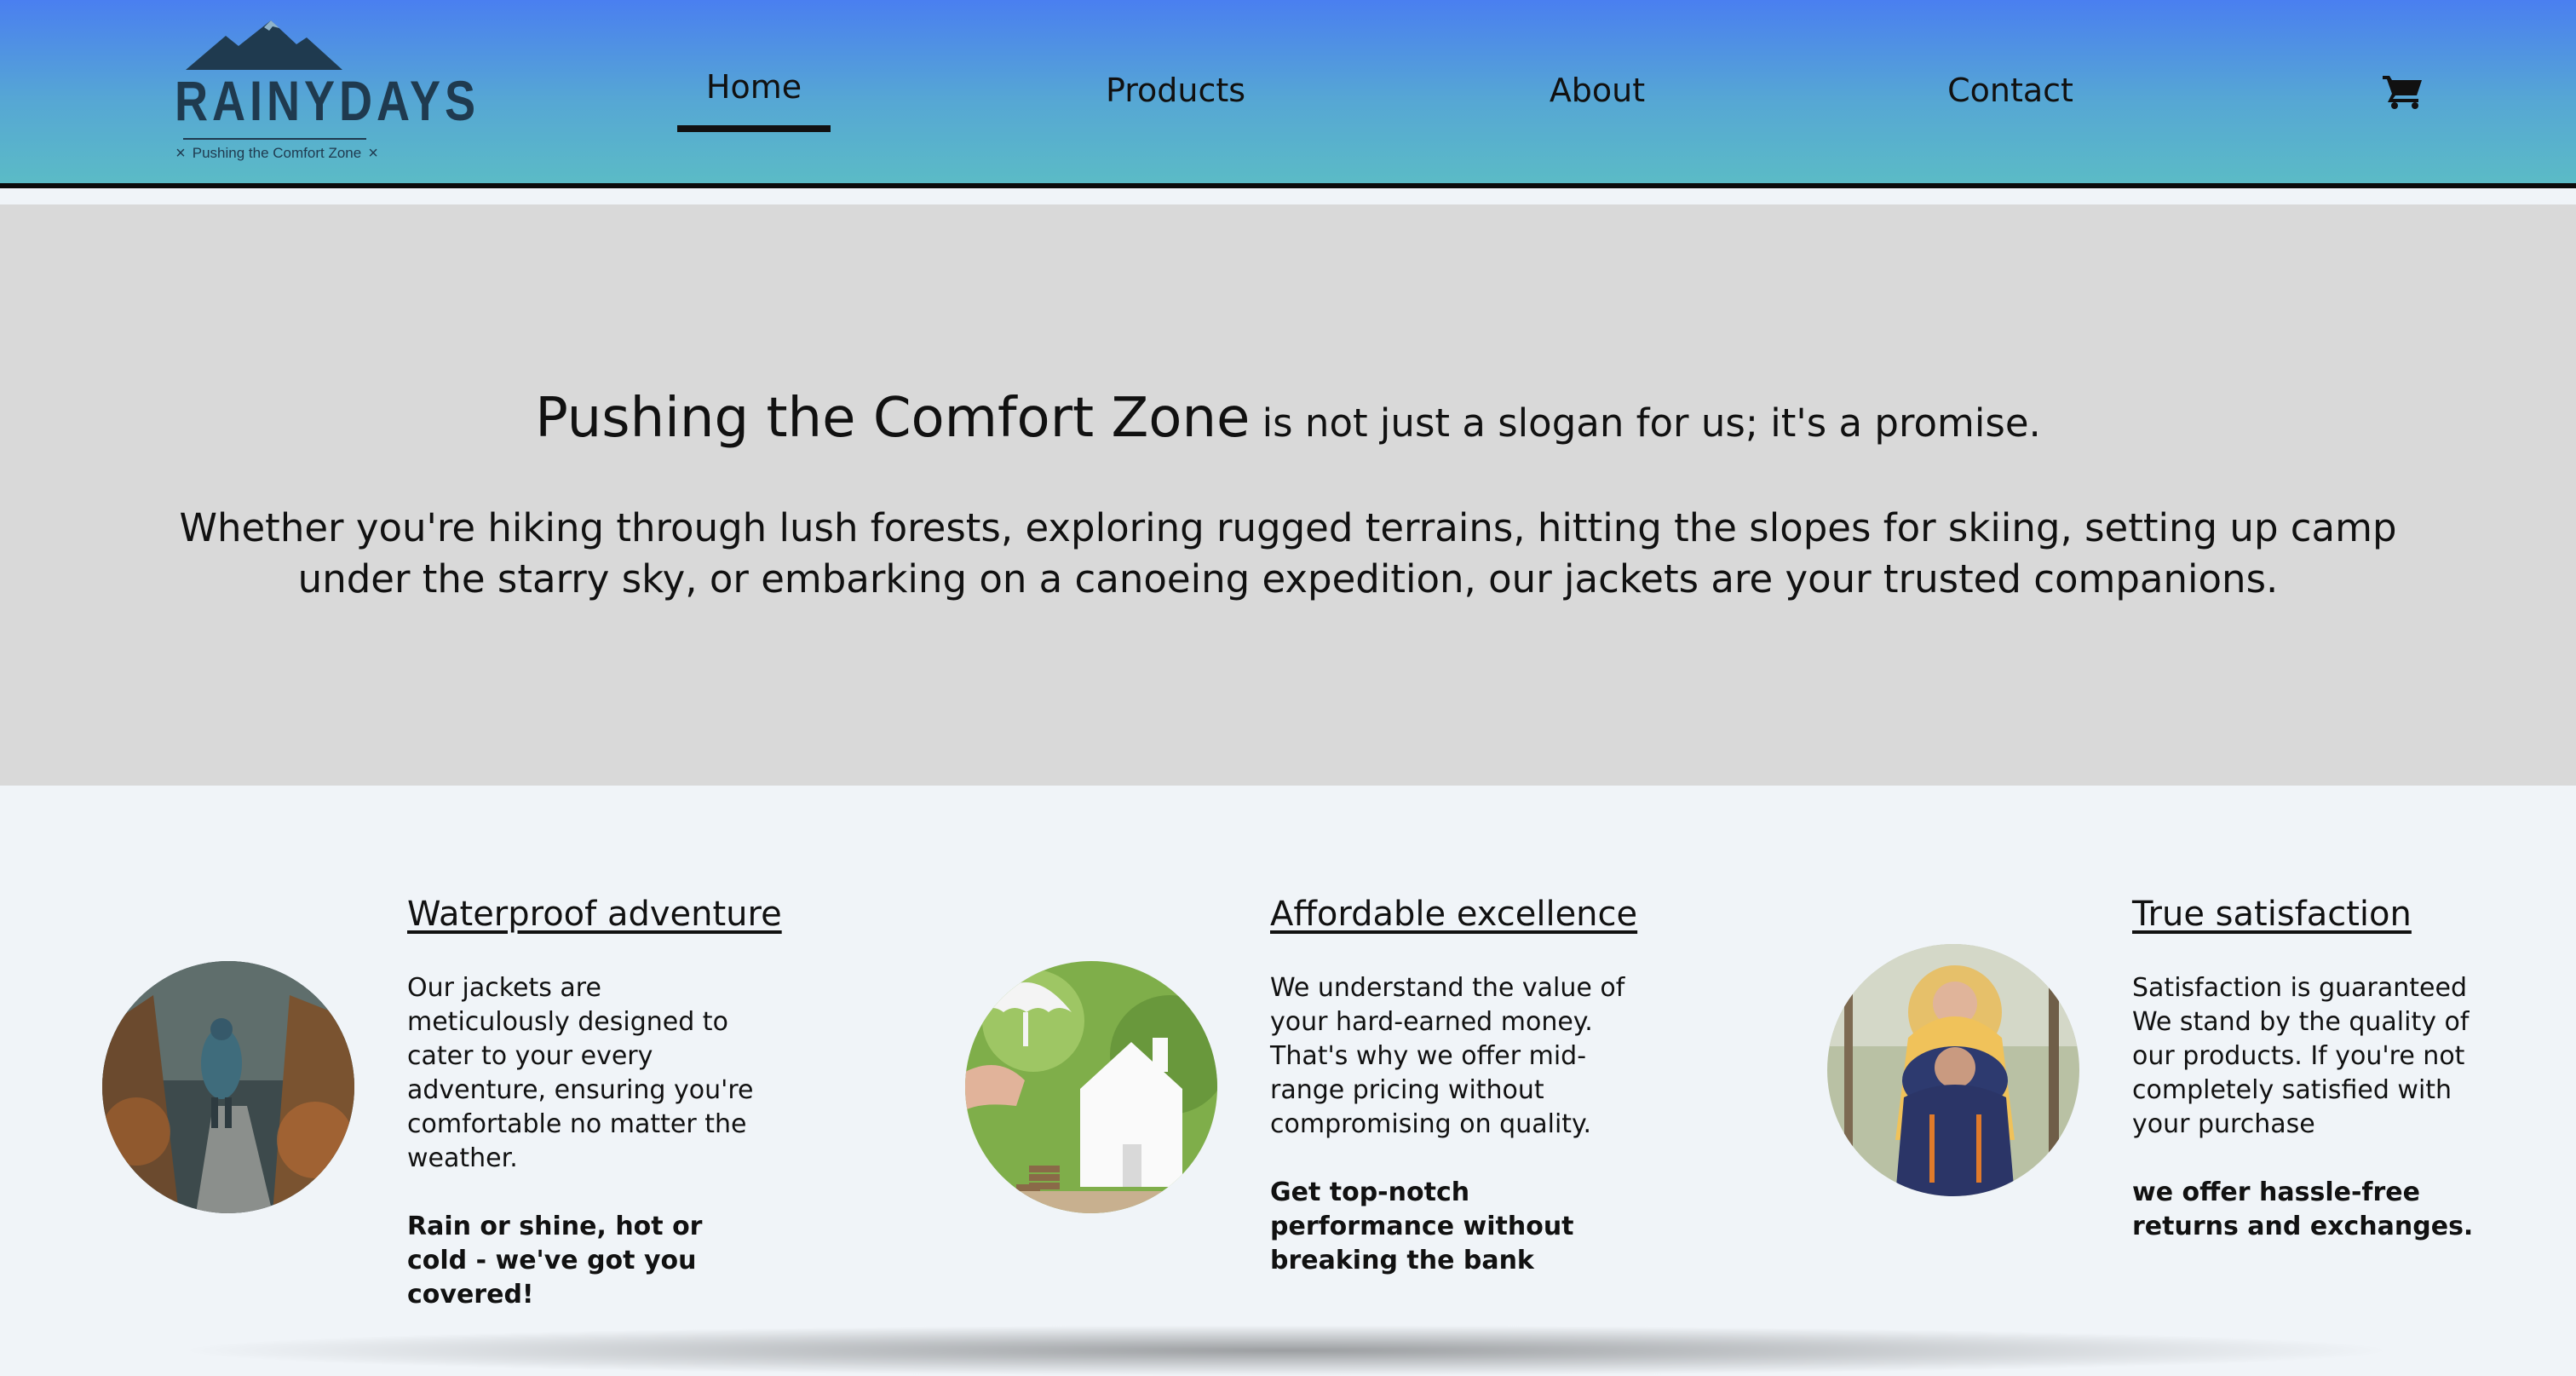  I want to click on hiker-image, so click(228, 1087).